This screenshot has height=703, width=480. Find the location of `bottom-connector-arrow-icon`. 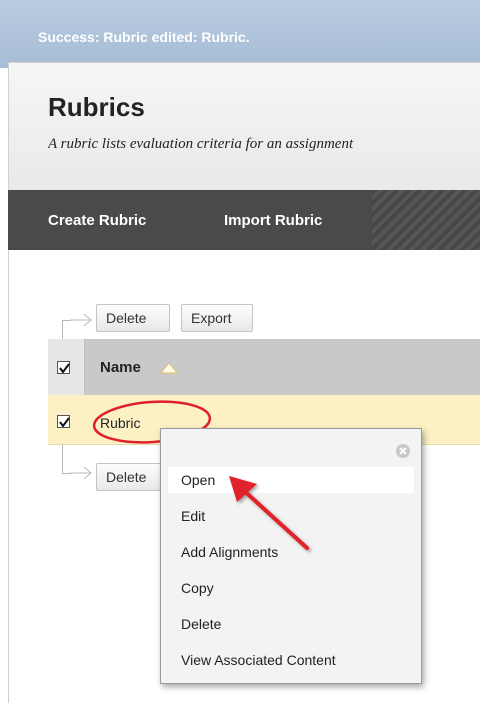

bottom-connector-arrow-icon is located at coordinates (81, 473).